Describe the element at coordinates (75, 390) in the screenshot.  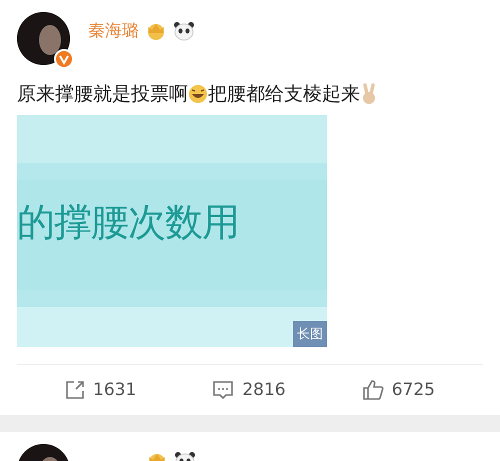
I see `share-icon` at that location.